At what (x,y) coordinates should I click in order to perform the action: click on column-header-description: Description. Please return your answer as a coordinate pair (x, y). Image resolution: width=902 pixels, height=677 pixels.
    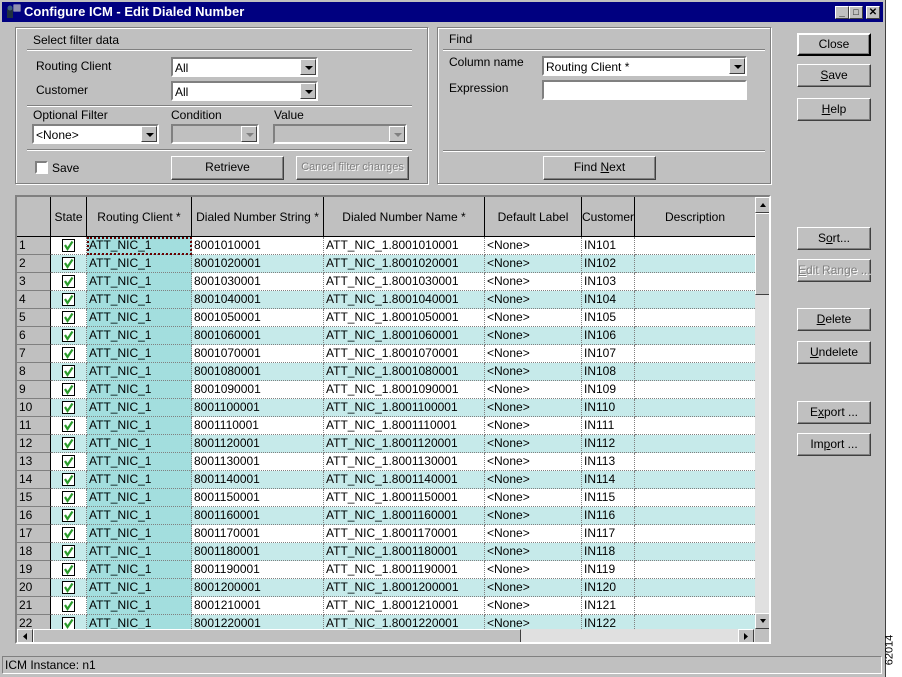
    Looking at the image, I should click on (695, 217).